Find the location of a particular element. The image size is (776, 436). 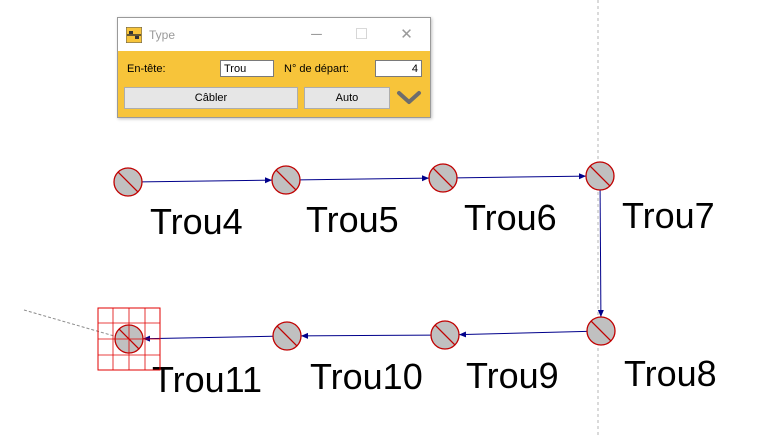

hole-label: Trou6 is located at coordinates (510, 217).